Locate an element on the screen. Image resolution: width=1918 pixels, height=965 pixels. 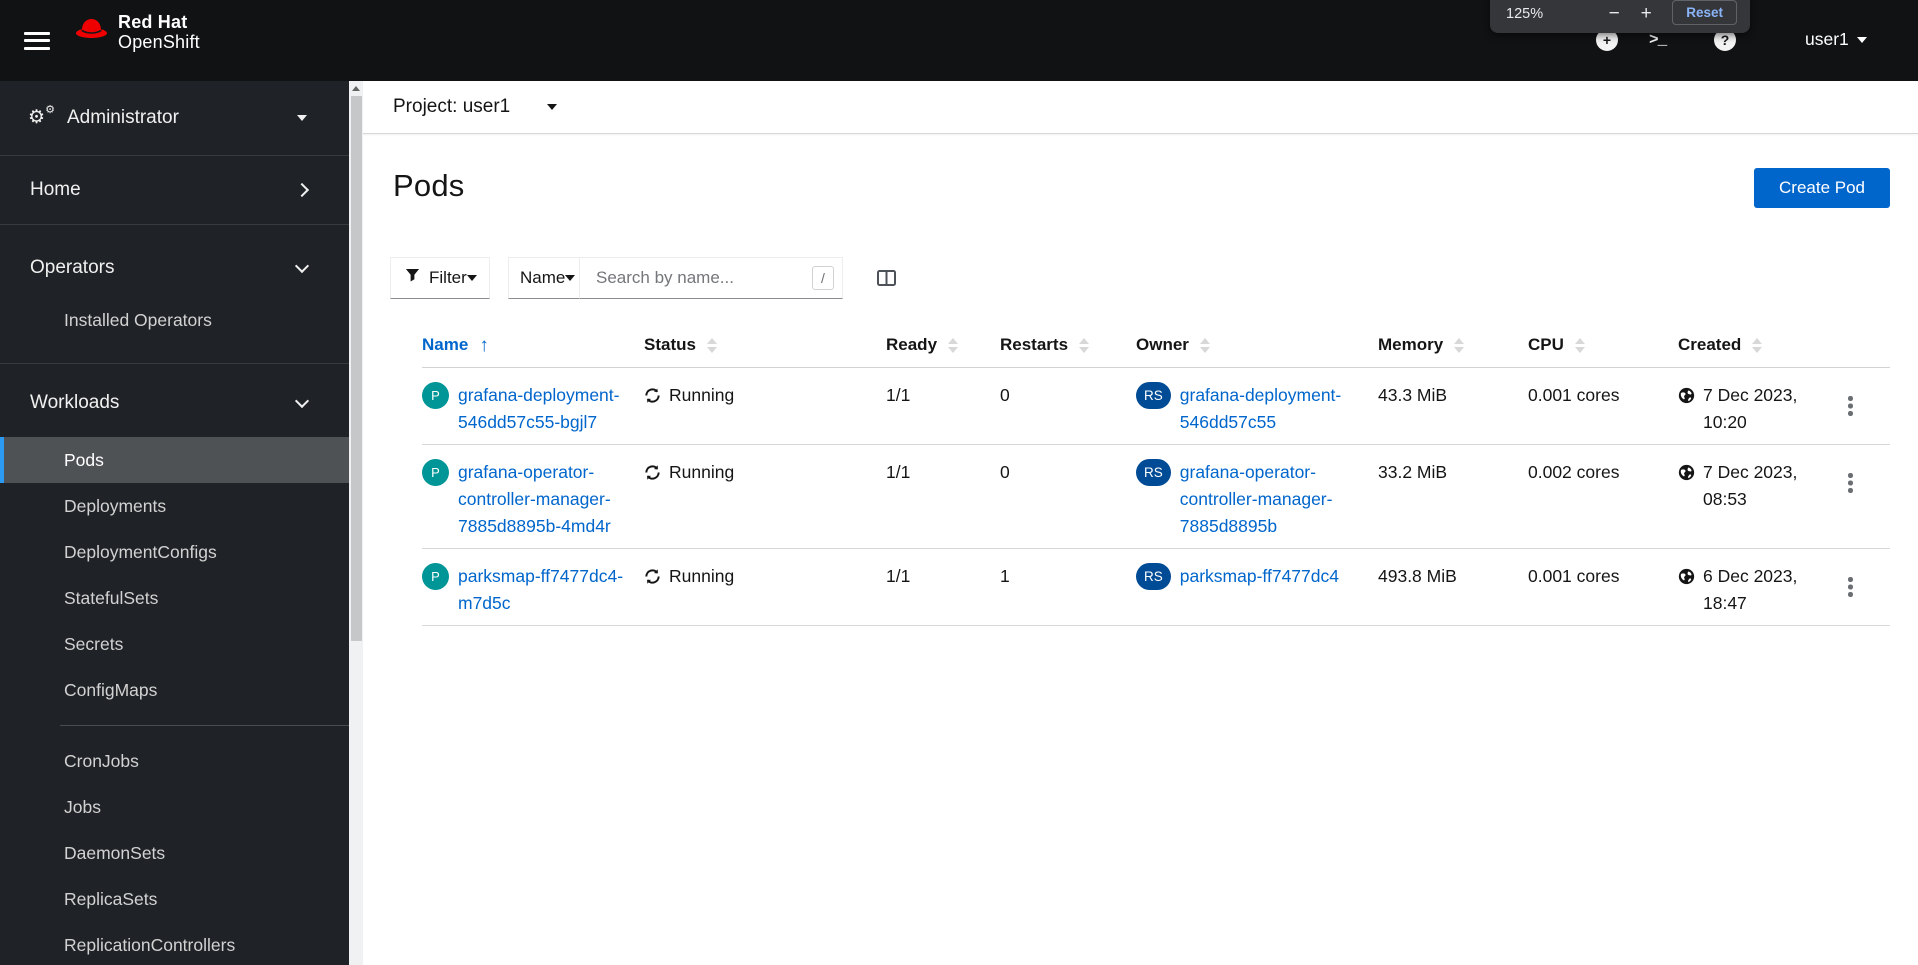
column-header-cpu: CPU is located at coordinates (1603, 346).